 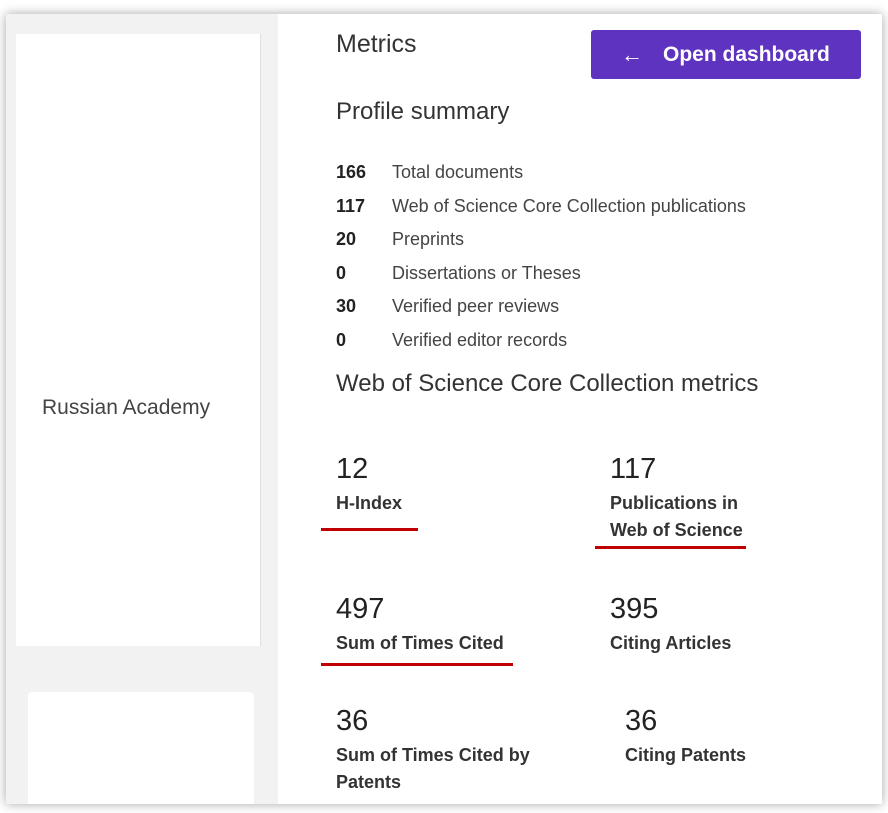 What do you see at coordinates (476, 306) in the screenshot?
I see `summary-label: Verified peer reviews` at bounding box center [476, 306].